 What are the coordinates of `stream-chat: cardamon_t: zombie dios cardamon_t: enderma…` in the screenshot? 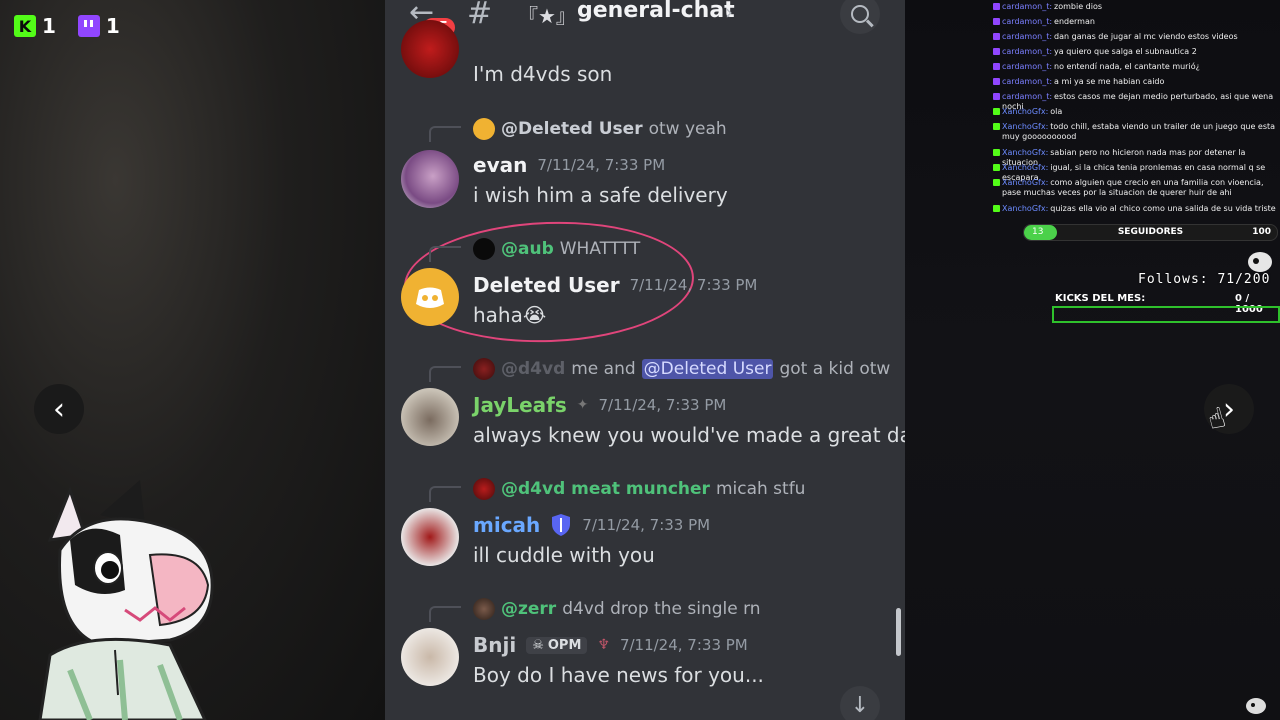 It's located at (1135, 110).